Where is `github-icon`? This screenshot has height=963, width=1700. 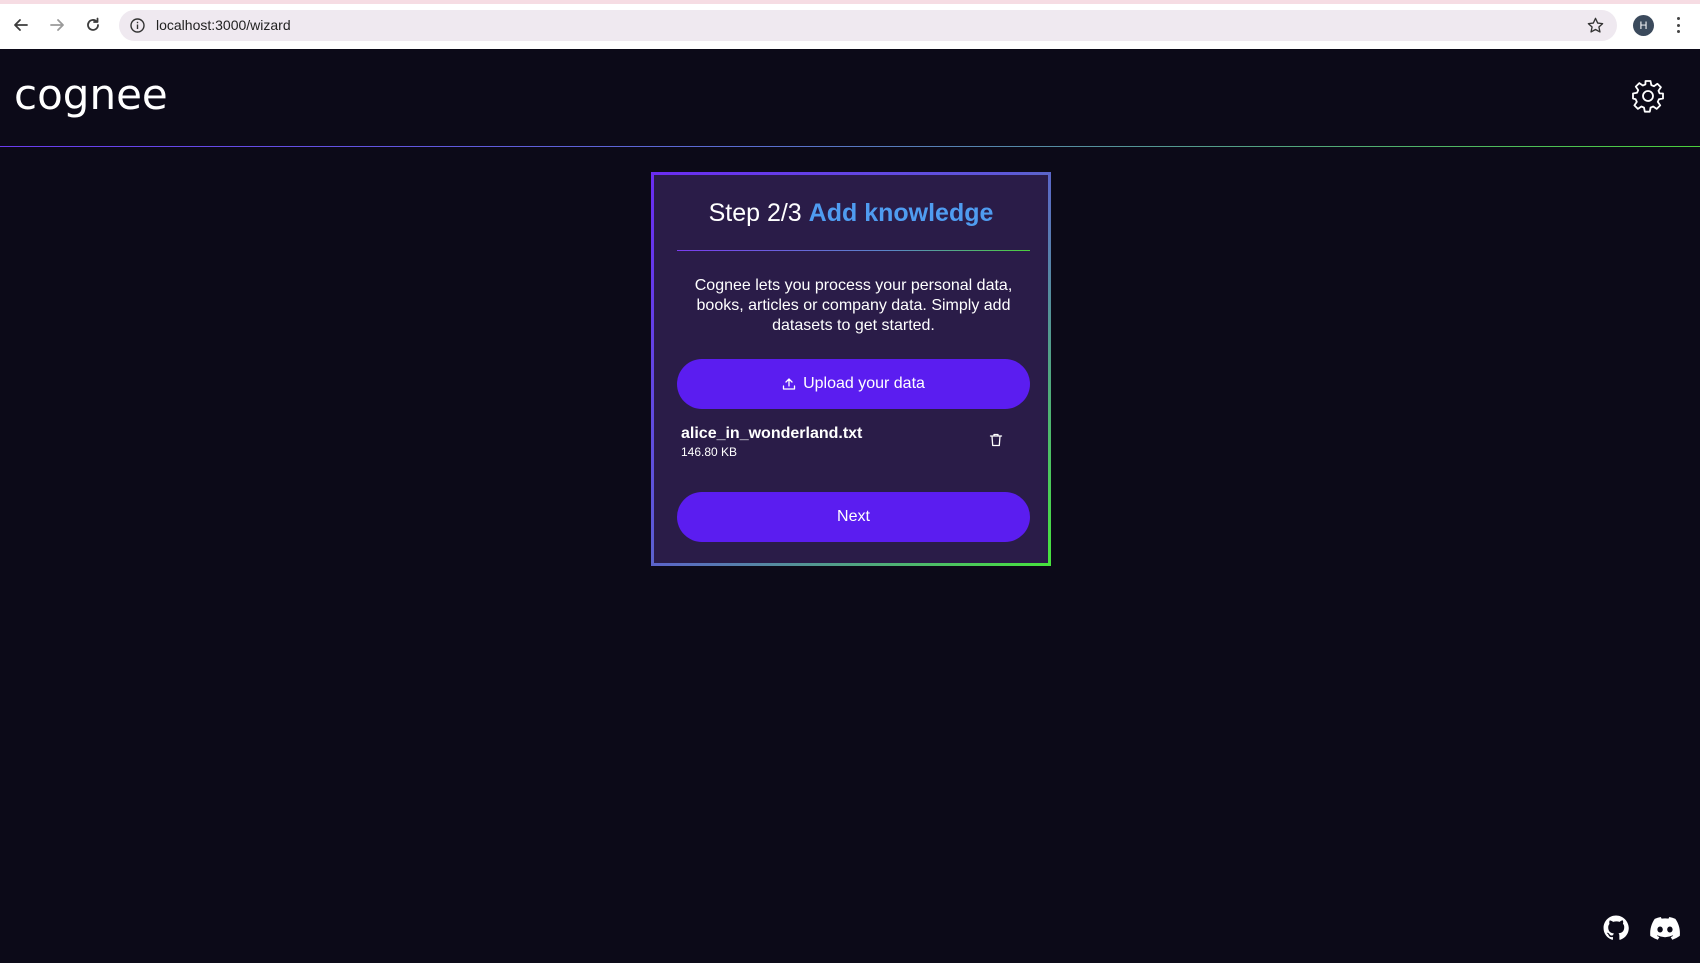
github-icon is located at coordinates (1616, 928).